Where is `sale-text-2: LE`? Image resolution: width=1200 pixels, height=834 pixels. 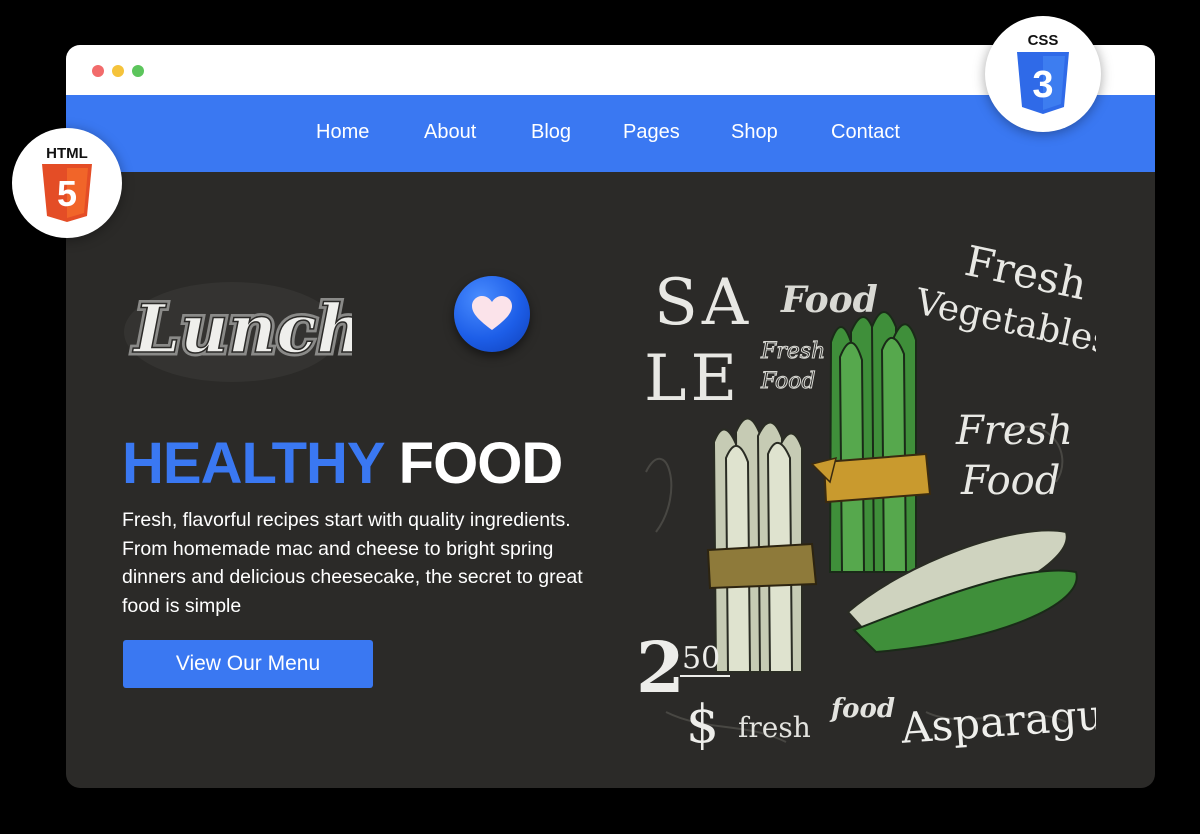
sale-text-2: LE is located at coordinates (692, 379).